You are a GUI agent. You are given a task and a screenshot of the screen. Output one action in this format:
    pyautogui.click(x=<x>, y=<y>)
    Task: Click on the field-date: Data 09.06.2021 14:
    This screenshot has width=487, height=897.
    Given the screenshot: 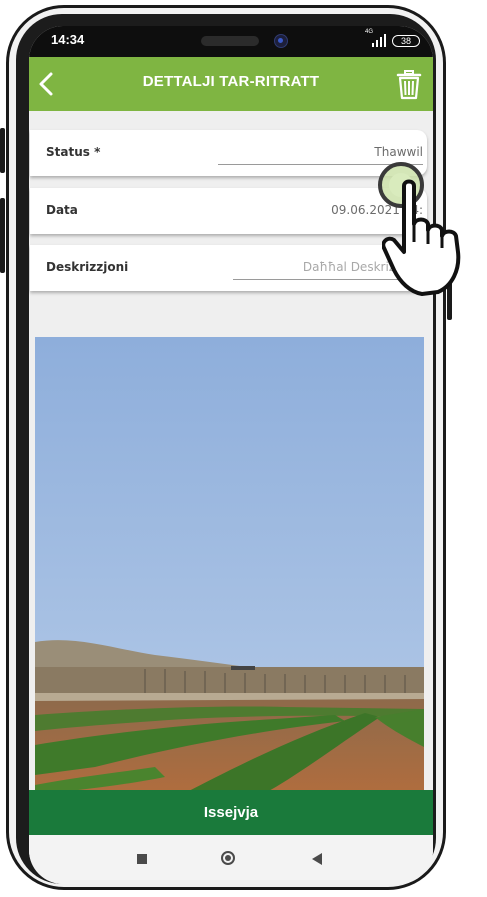 What is the action you would take?
    pyautogui.click(x=228, y=211)
    